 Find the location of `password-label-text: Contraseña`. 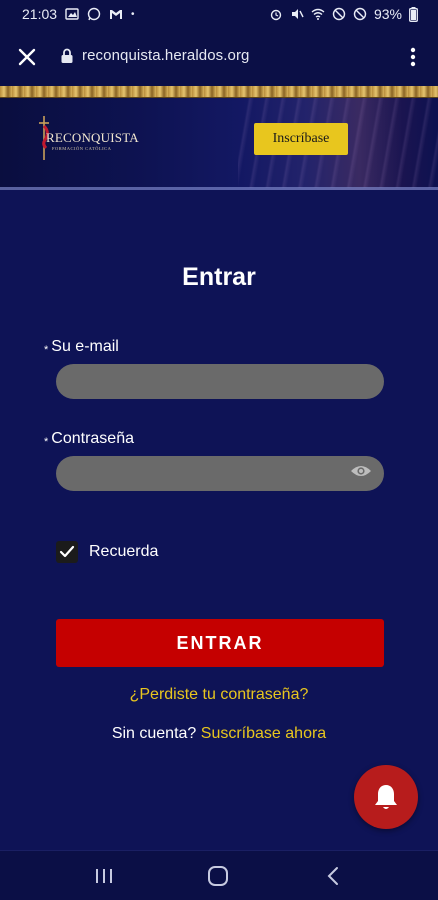

password-label-text: Contraseña is located at coordinates (92, 438).